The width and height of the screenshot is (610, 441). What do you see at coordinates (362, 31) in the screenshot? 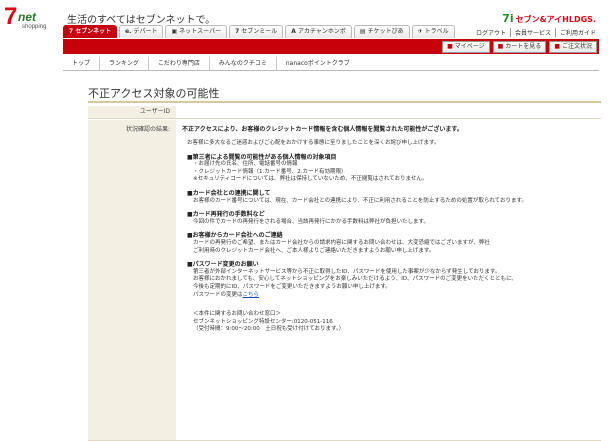
I see `ticket-icon: ▤` at bounding box center [362, 31].